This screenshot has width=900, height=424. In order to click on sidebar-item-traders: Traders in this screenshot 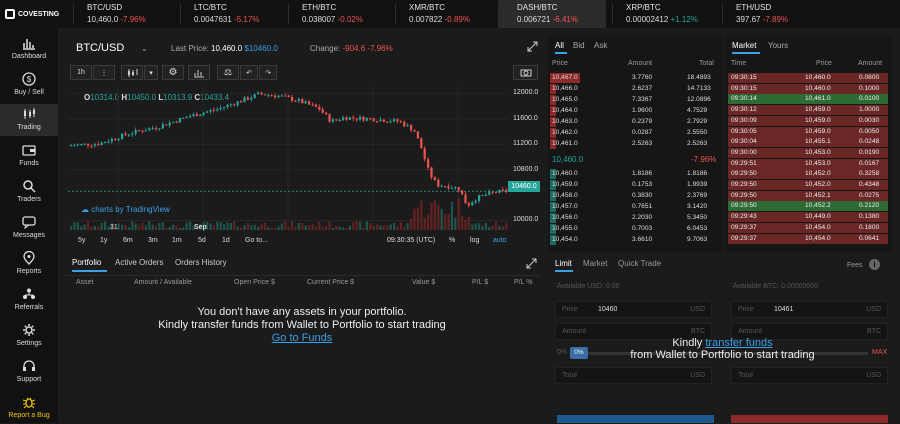, I will do `click(29, 192)`.